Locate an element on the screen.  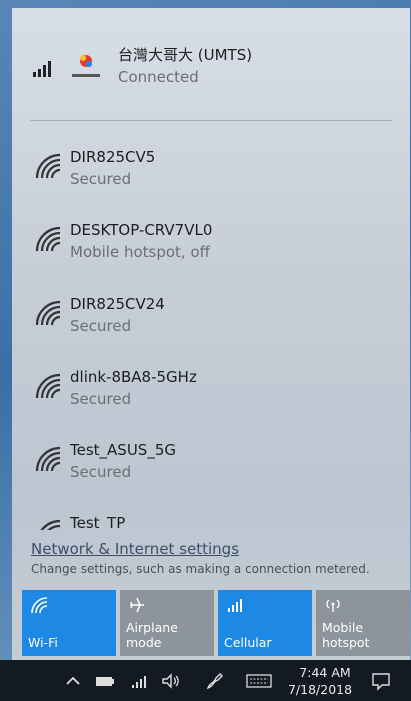
tile-label: Mobile hotspot is located at coordinates (346, 635).